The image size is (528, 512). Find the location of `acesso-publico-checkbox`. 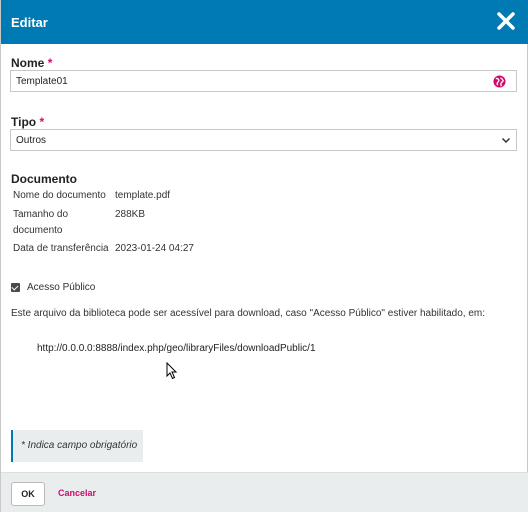

acesso-publico-checkbox is located at coordinates (15, 287).